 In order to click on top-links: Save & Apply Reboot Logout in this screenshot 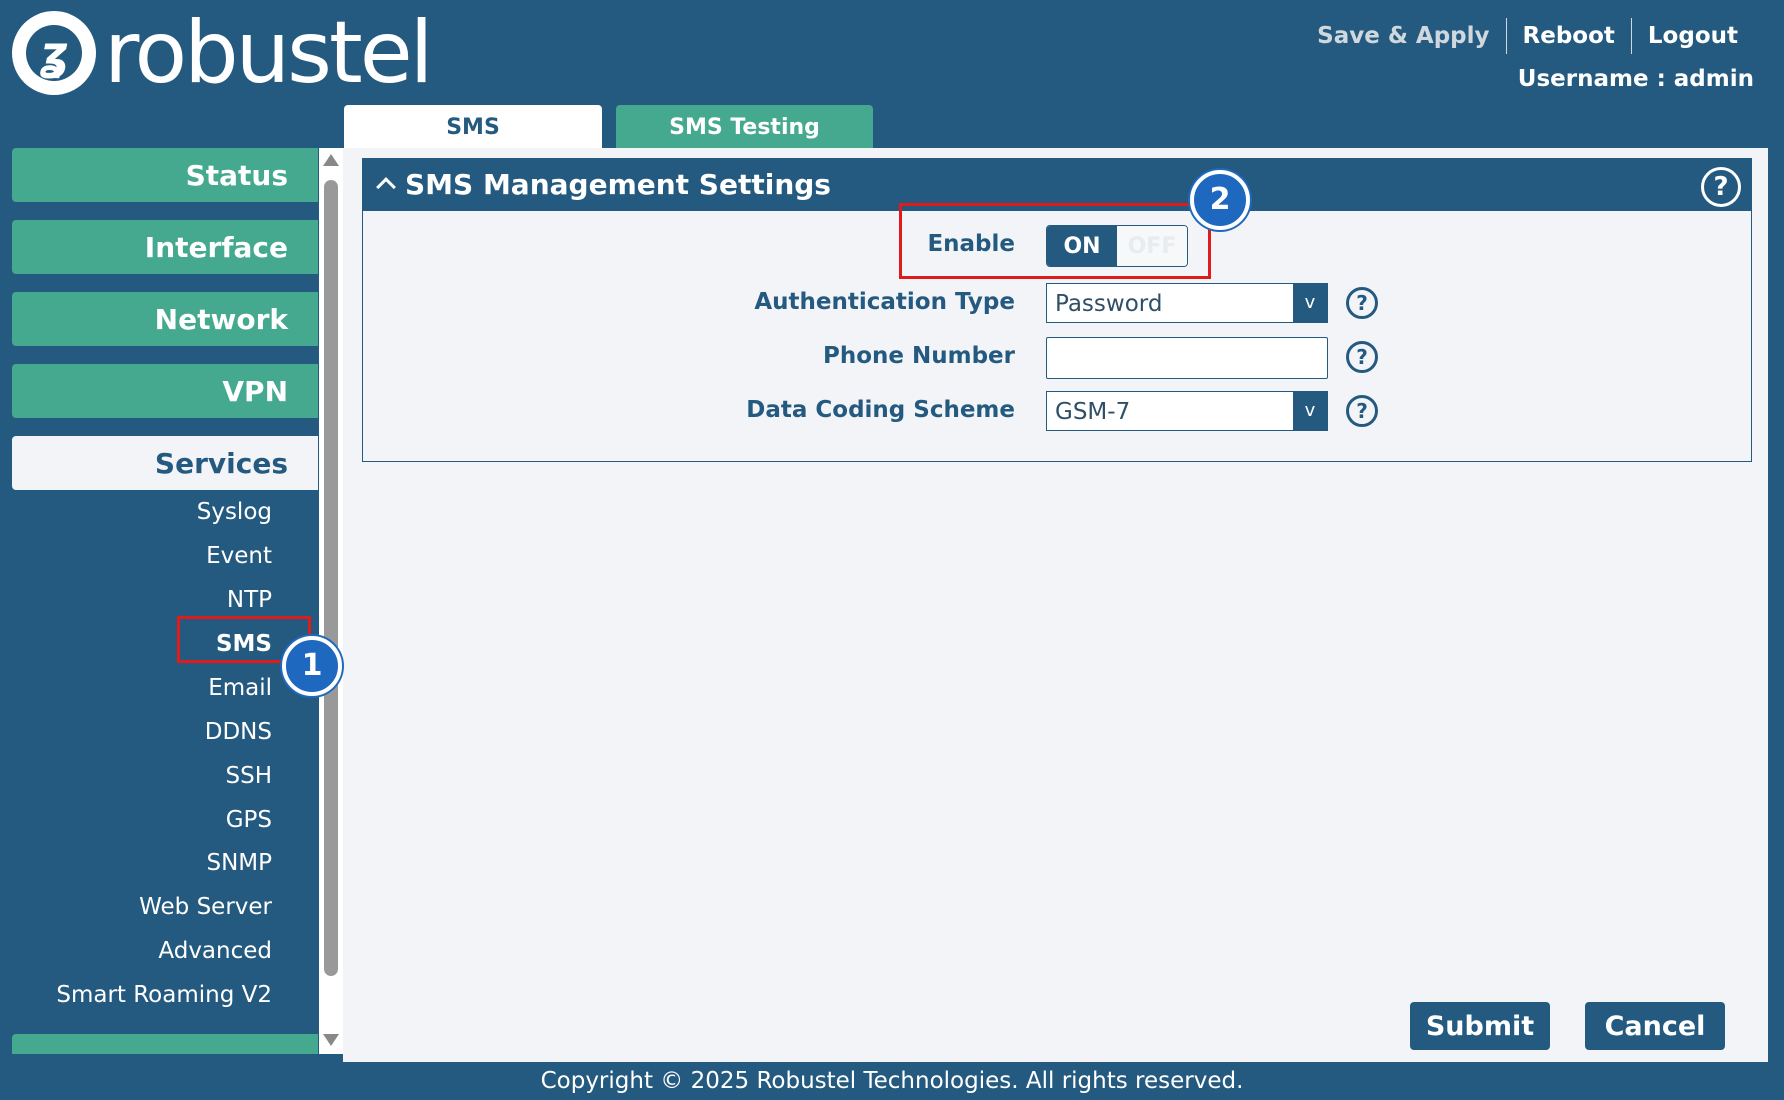, I will do `click(1527, 36)`.